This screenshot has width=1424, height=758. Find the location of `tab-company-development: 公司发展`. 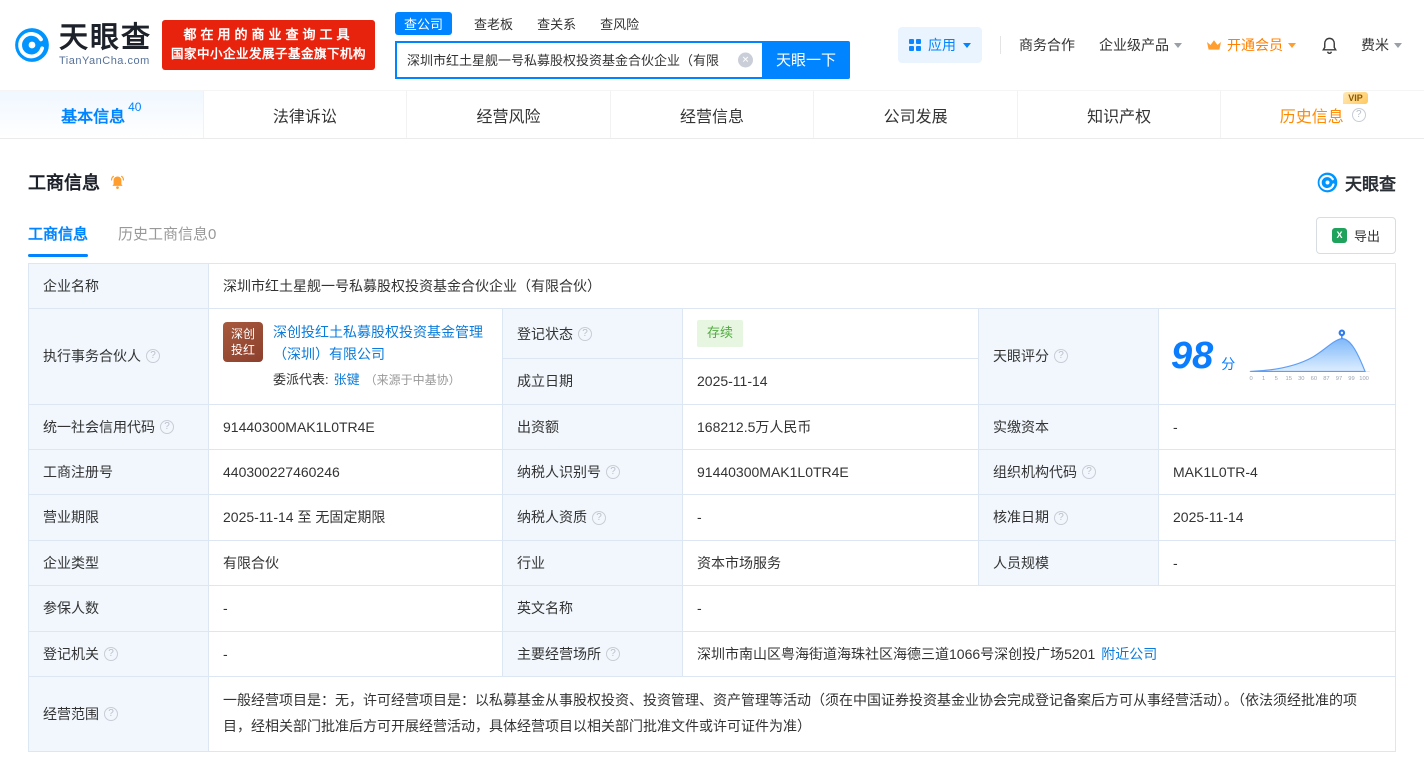

tab-company-development: 公司发展 is located at coordinates (915, 114).